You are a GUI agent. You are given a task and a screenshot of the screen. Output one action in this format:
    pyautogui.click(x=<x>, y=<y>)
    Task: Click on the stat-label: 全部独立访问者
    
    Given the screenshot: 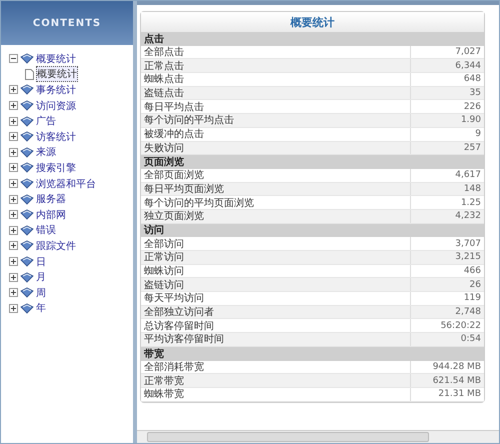 What is the action you would take?
    pyautogui.click(x=179, y=312)
    